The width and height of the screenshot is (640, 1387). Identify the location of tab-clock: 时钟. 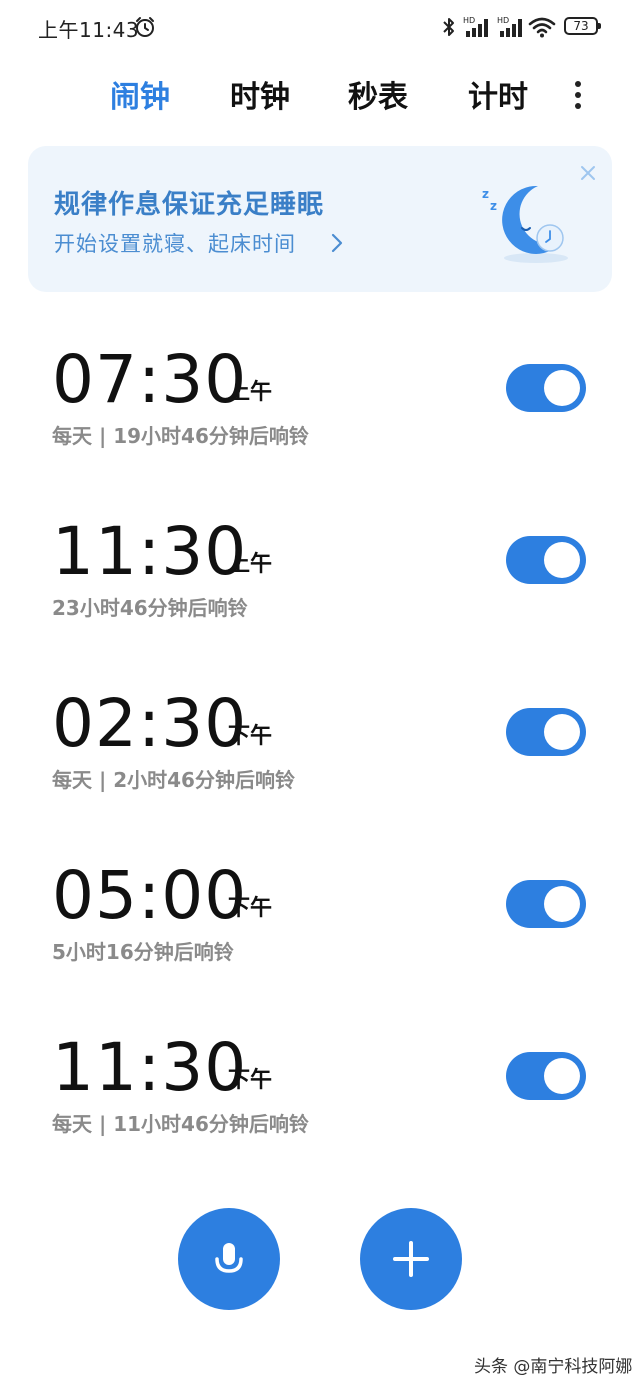
(260, 94).